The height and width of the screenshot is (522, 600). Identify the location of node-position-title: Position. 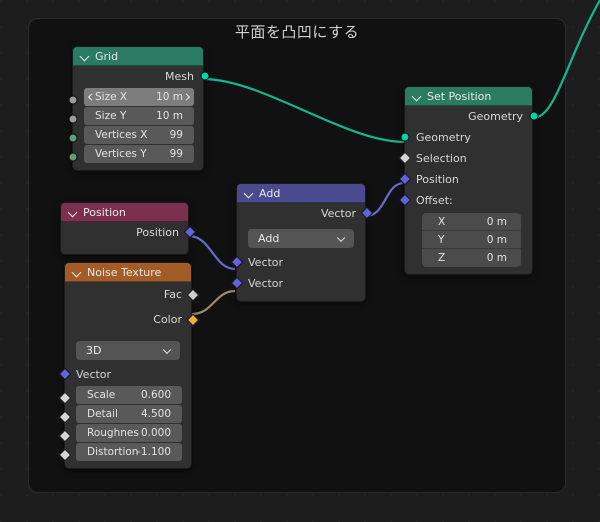
(104, 212).